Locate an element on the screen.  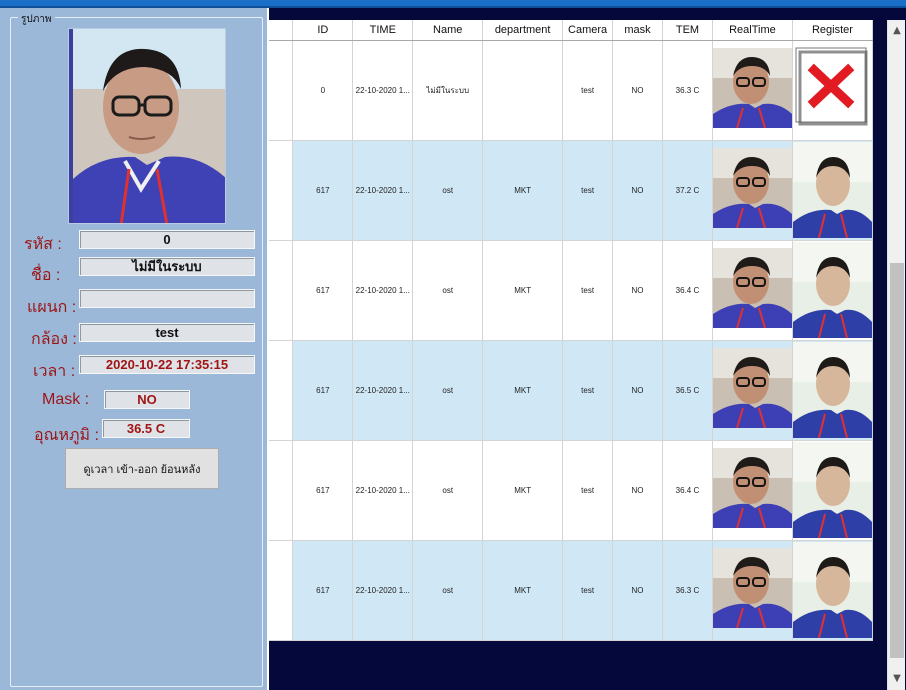
chevron-down-icon: ▼ is located at coordinates (897, 679).